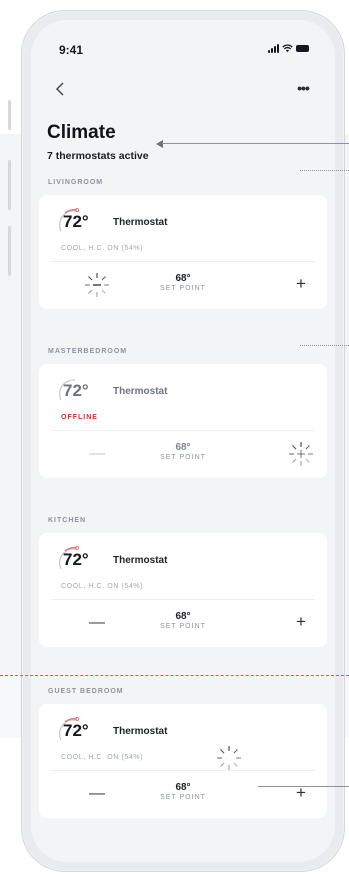 This screenshot has height=878, width=349. What do you see at coordinates (88, 351) in the screenshot?
I see `section-label-masterbedroom: MASTERBEDROOM` at bounding box center [88, 351].